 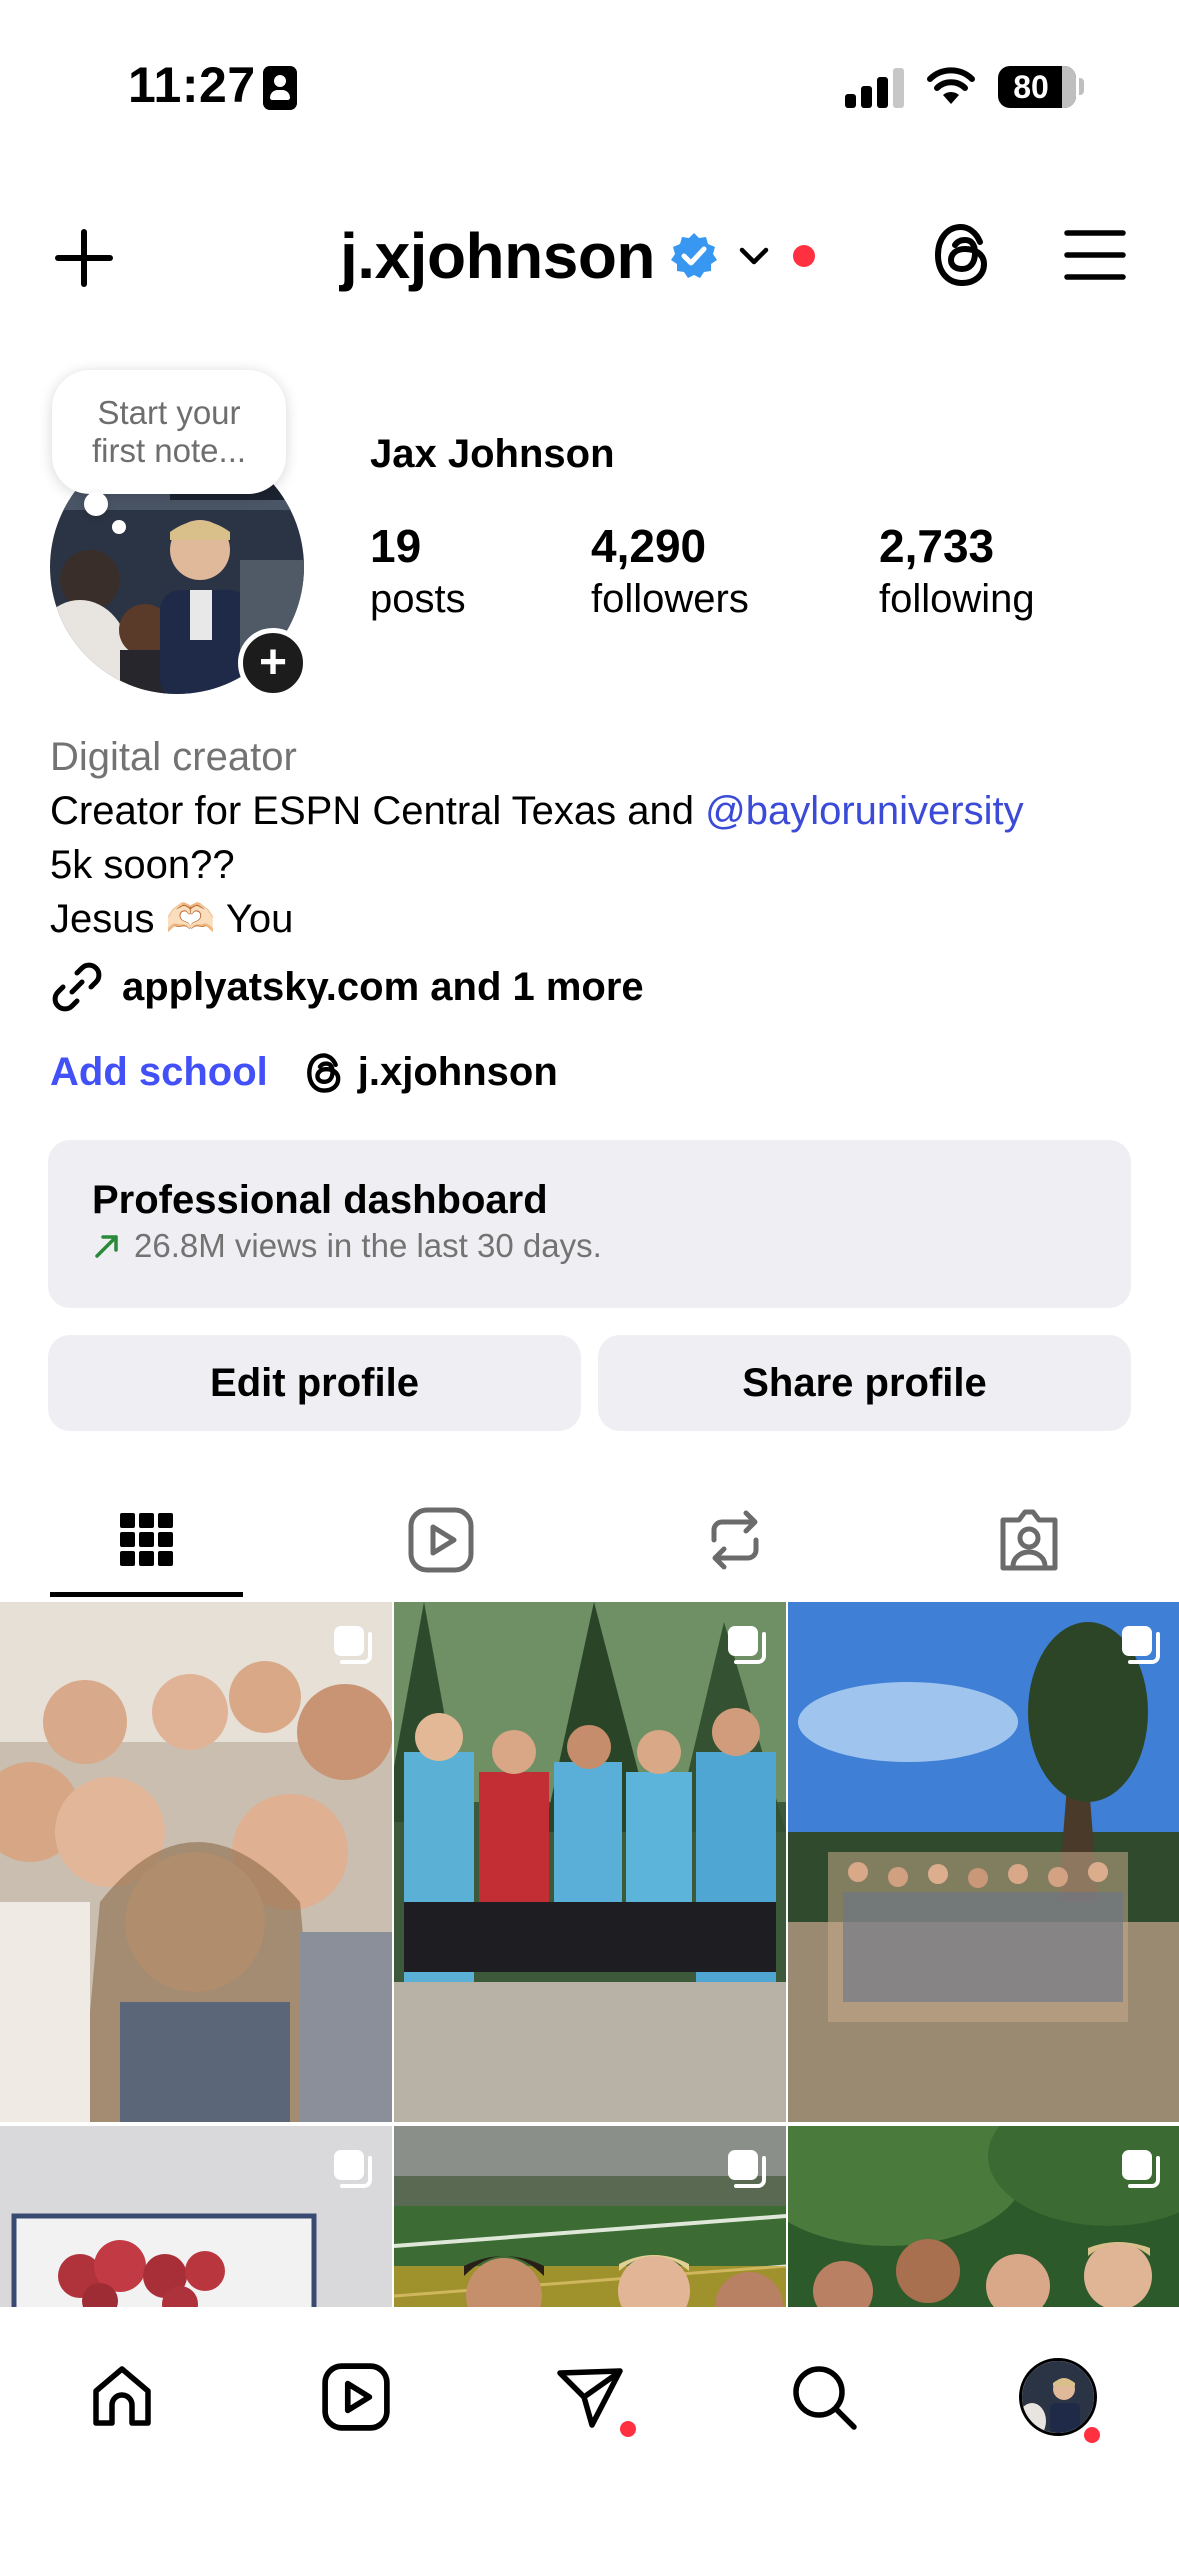 I want to click on link-icon, so click(x=77, y=987).